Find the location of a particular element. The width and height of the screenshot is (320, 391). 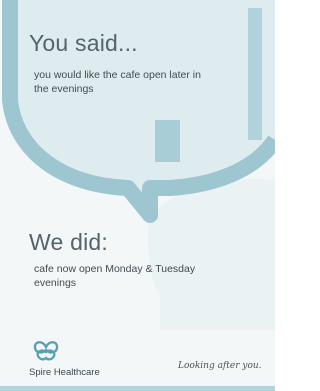

bottom-strip is located at coordinates (137, 388).